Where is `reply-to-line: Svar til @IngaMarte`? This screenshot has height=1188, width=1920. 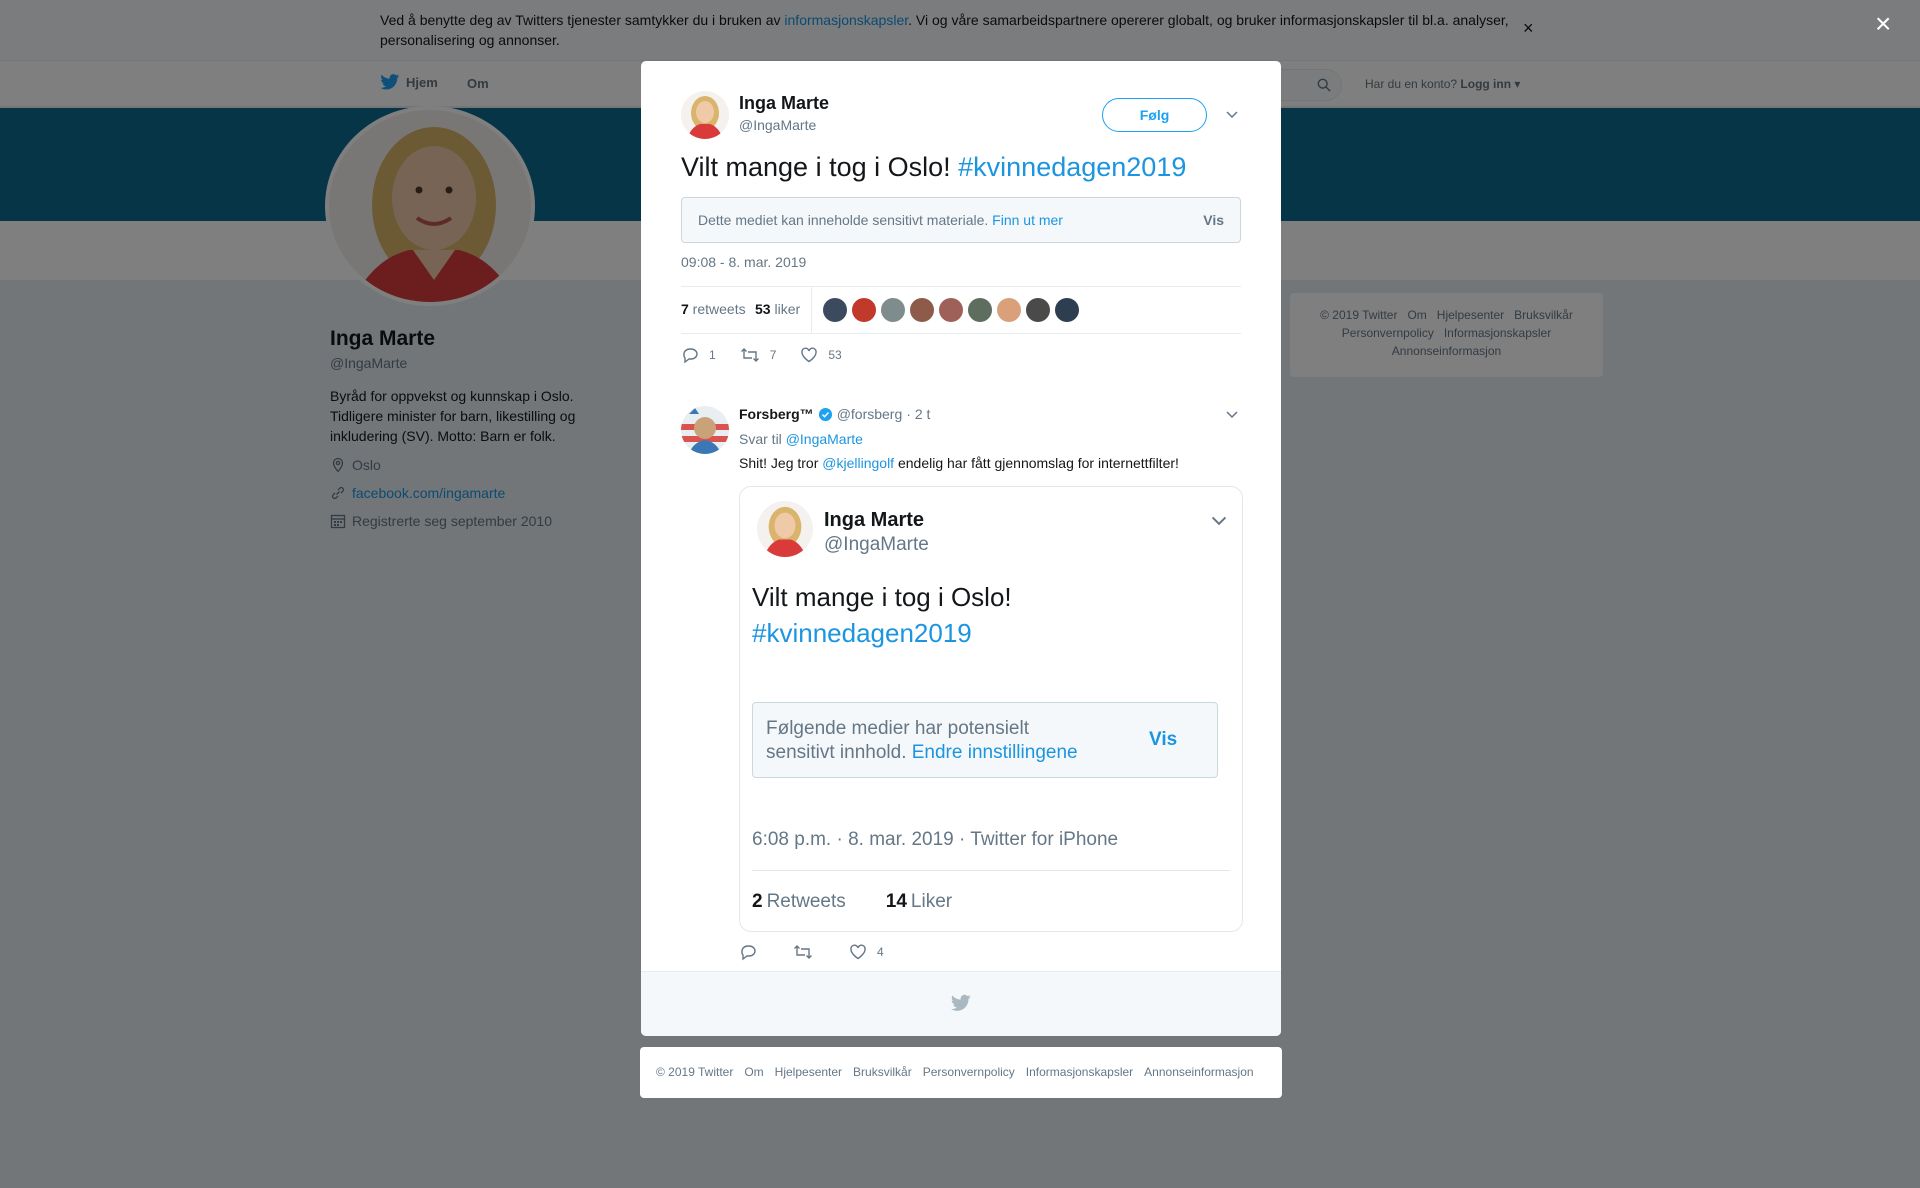 reply-to-line: Svar til @IngaMarte is located at coordinates (801, 439).